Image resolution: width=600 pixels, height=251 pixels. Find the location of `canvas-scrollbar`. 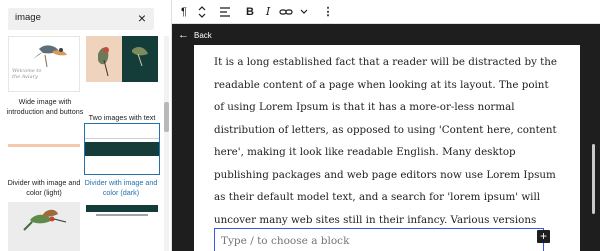

canvas-scrollbar is located at coordinates (593, 179).